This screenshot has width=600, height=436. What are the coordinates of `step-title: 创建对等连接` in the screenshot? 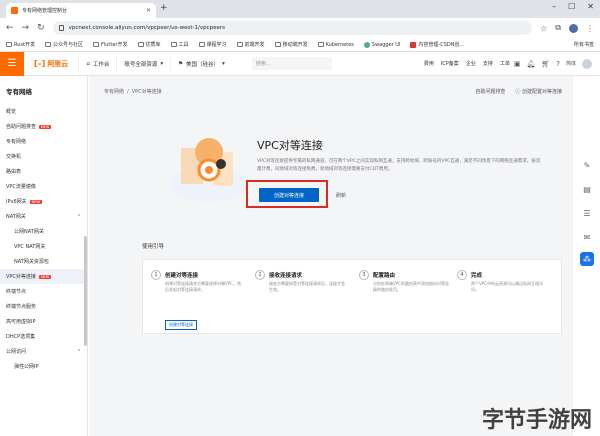 It's located at (182, 276).